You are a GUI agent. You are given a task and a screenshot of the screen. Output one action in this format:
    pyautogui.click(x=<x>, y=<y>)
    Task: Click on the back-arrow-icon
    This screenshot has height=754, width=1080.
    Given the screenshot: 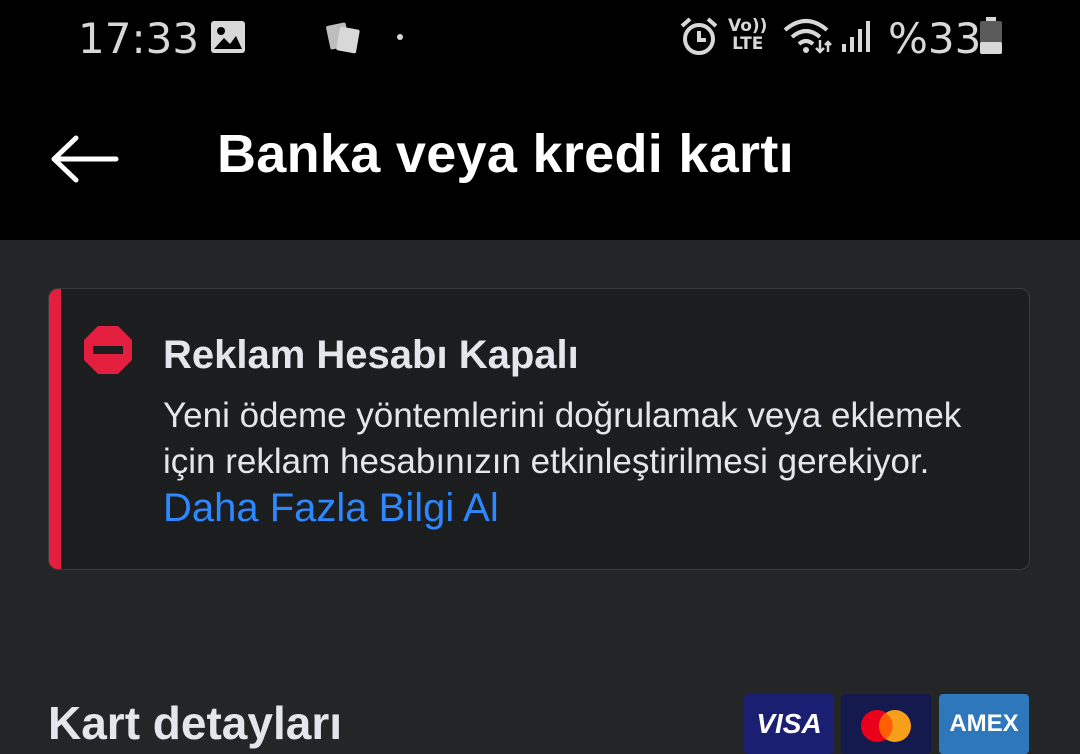 What is the action you would take?
    pyautogui.click(x=85, y=159)
    